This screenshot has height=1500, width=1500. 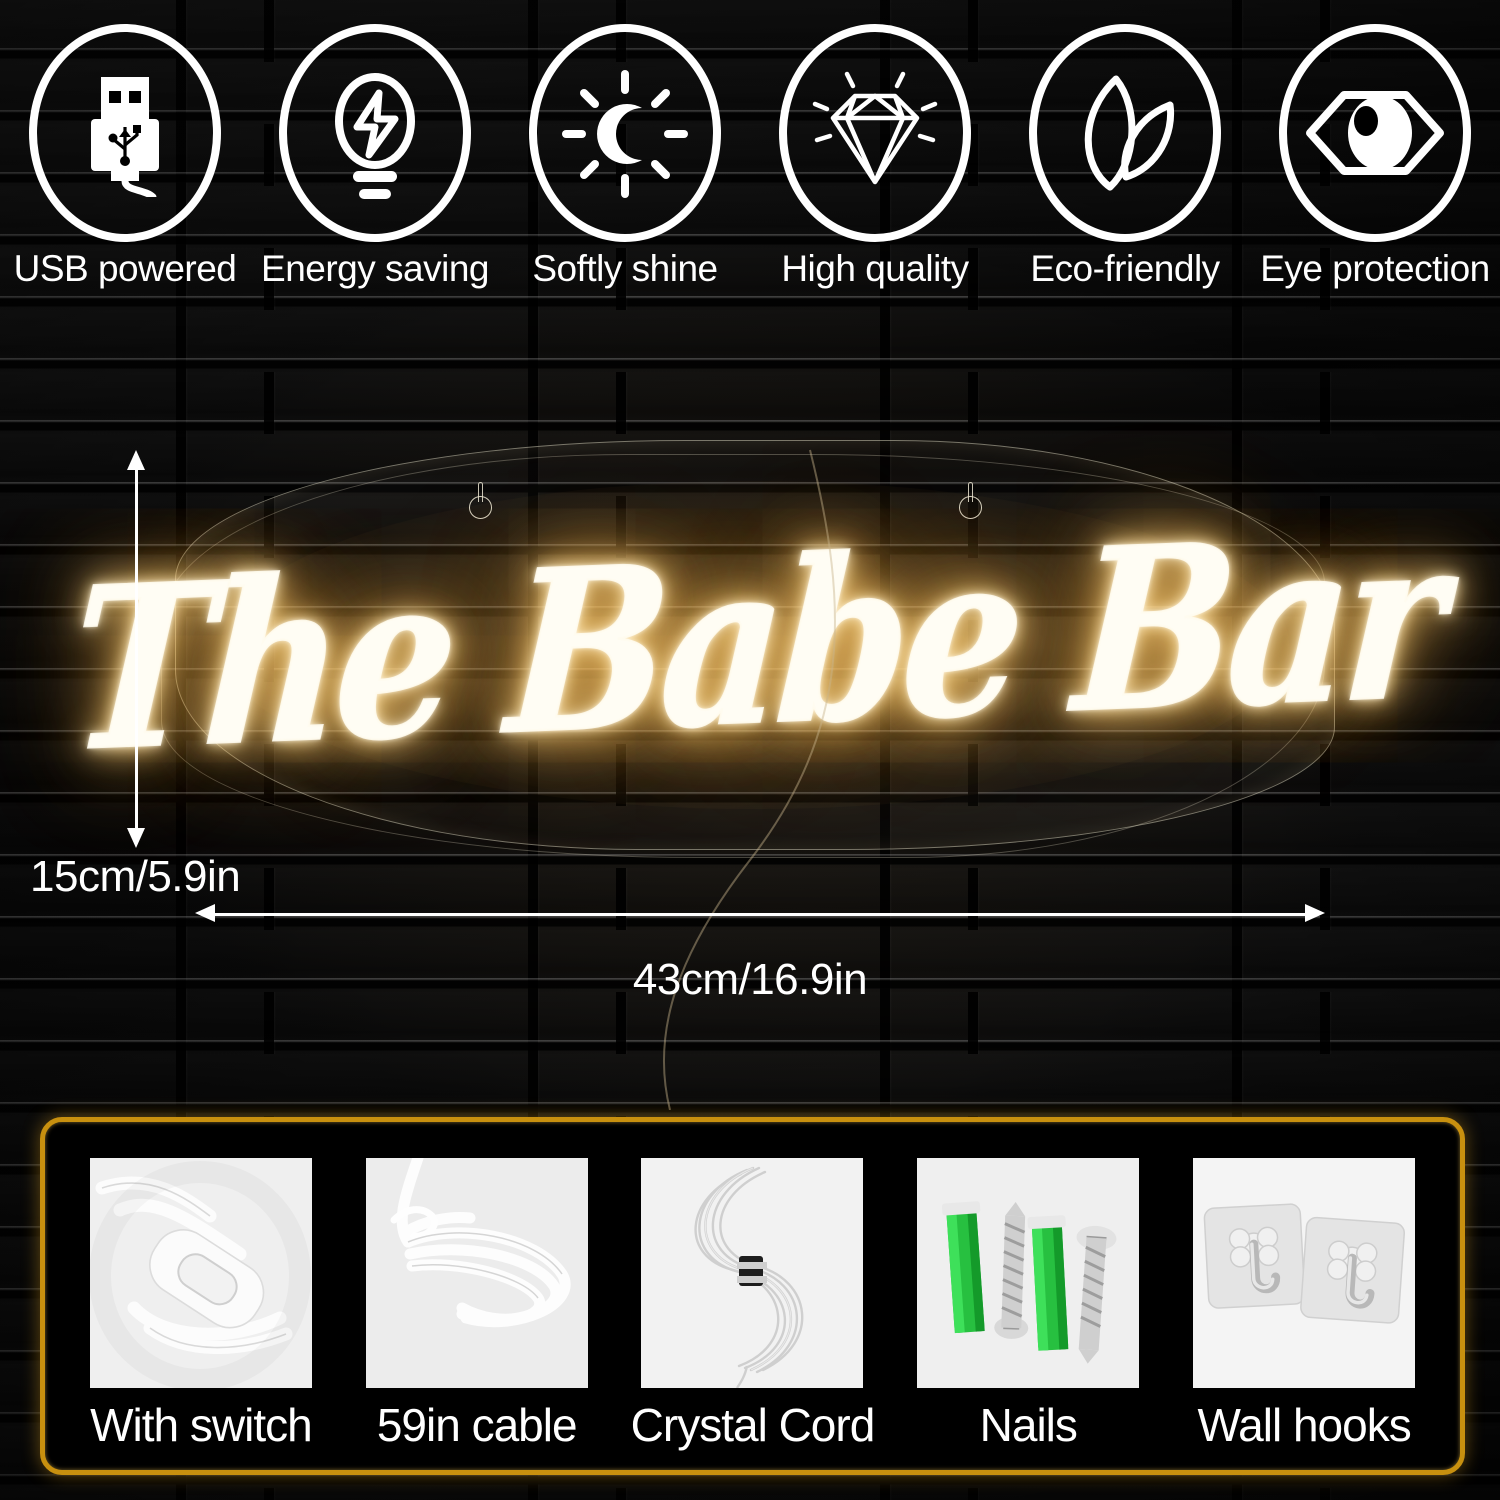 I want to click on feature-energy-saving: Energy saving, so click(x=375, y=143).